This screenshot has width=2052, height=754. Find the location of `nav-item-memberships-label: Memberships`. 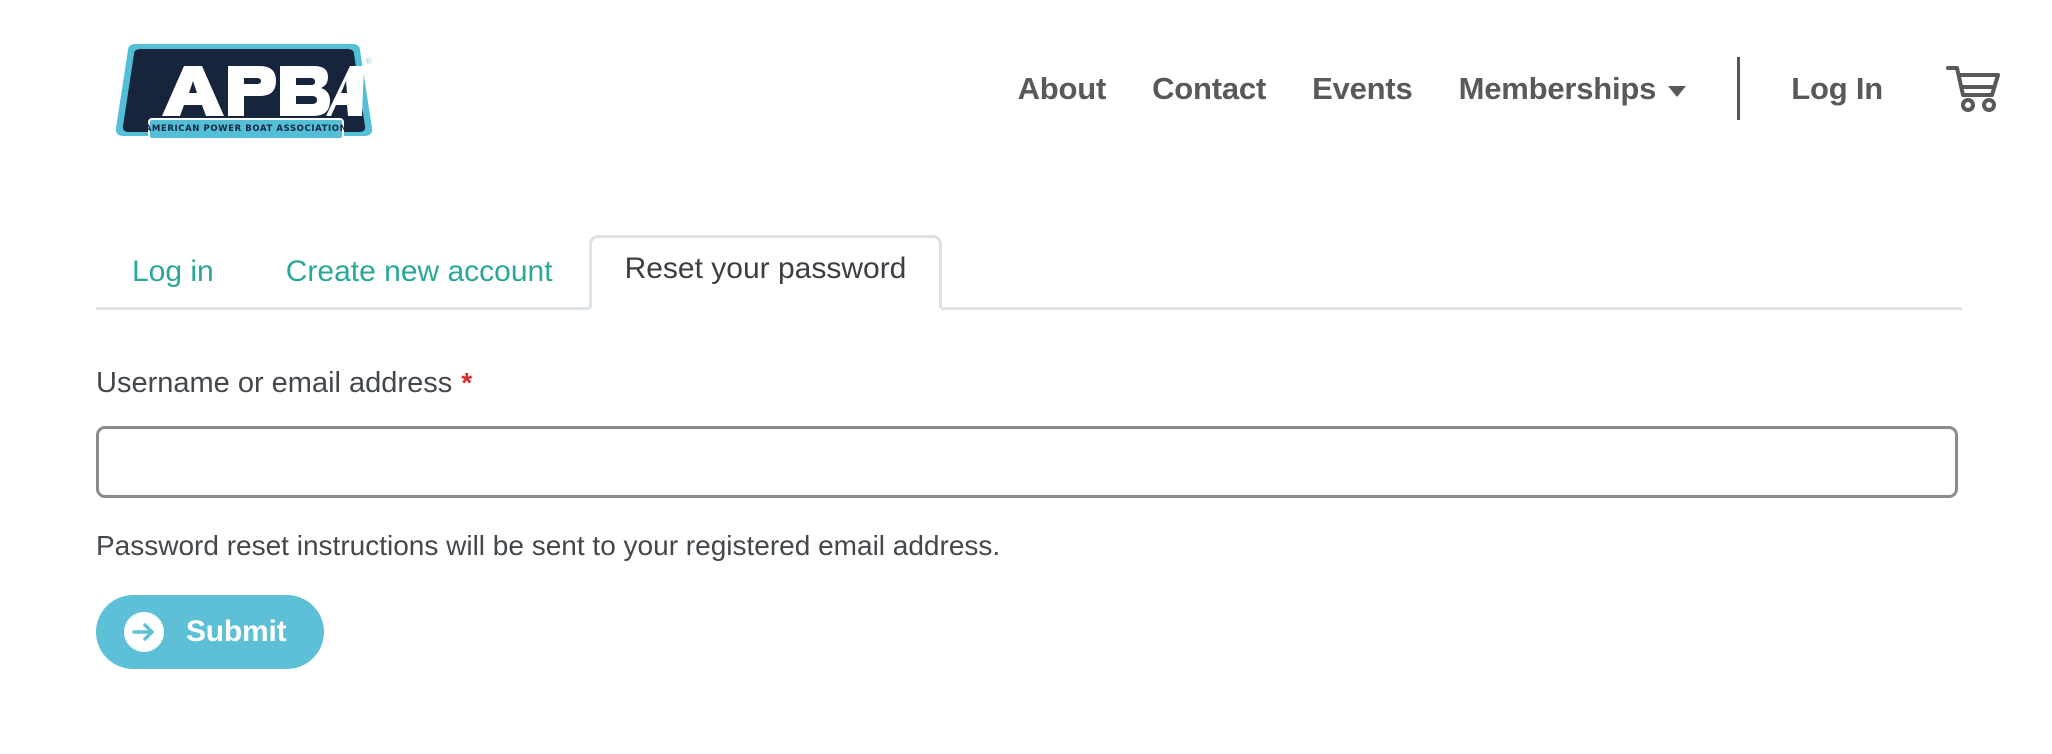

nav-item-memberships-label: Memberships is located at coordinates (1557, 88).